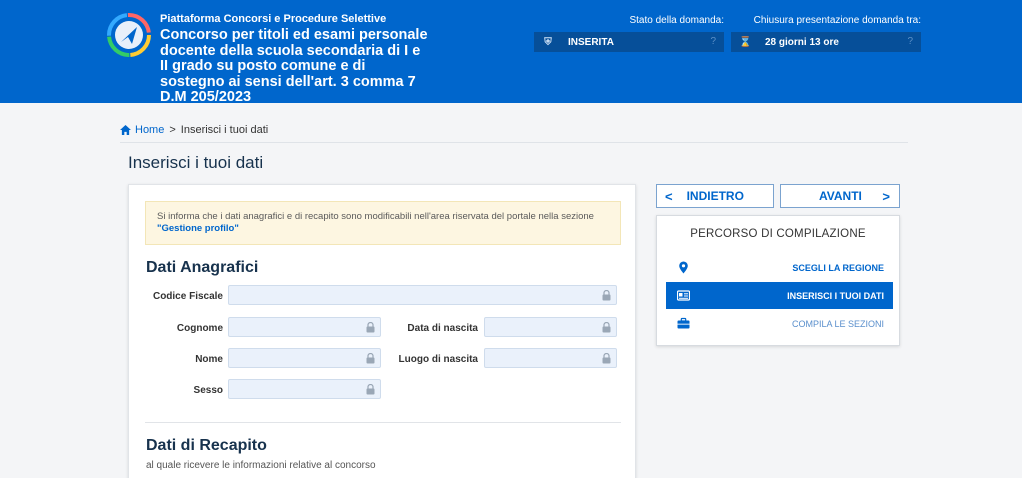 The height and width of the screenshot is (478, 1022). Describe the element at coordinates (683, 295) in the screenshot. I see `id-card-icon` at that location.